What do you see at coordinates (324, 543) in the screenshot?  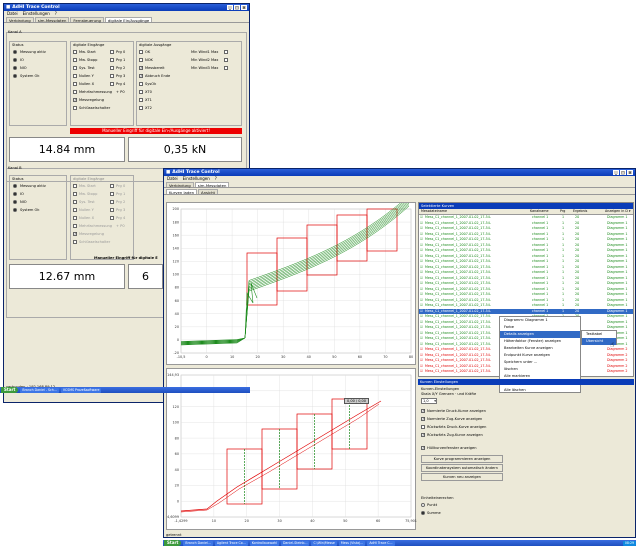 I see `taskbar-window-4: C:\Win\Messe` at bounding box center [324, 543].